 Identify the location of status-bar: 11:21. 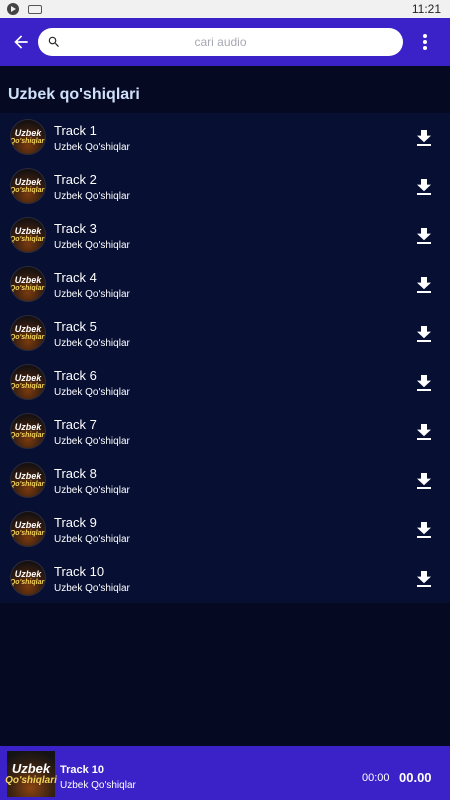
(225, 9).